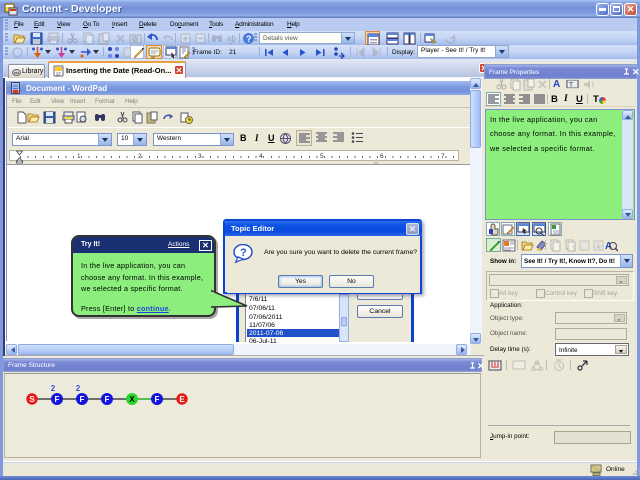 This screenshot has width=640, height=480. What do you see at coordinates (571, 84) in the screenshot?
I see `svg-text: T` at bounding box center [571, 84].